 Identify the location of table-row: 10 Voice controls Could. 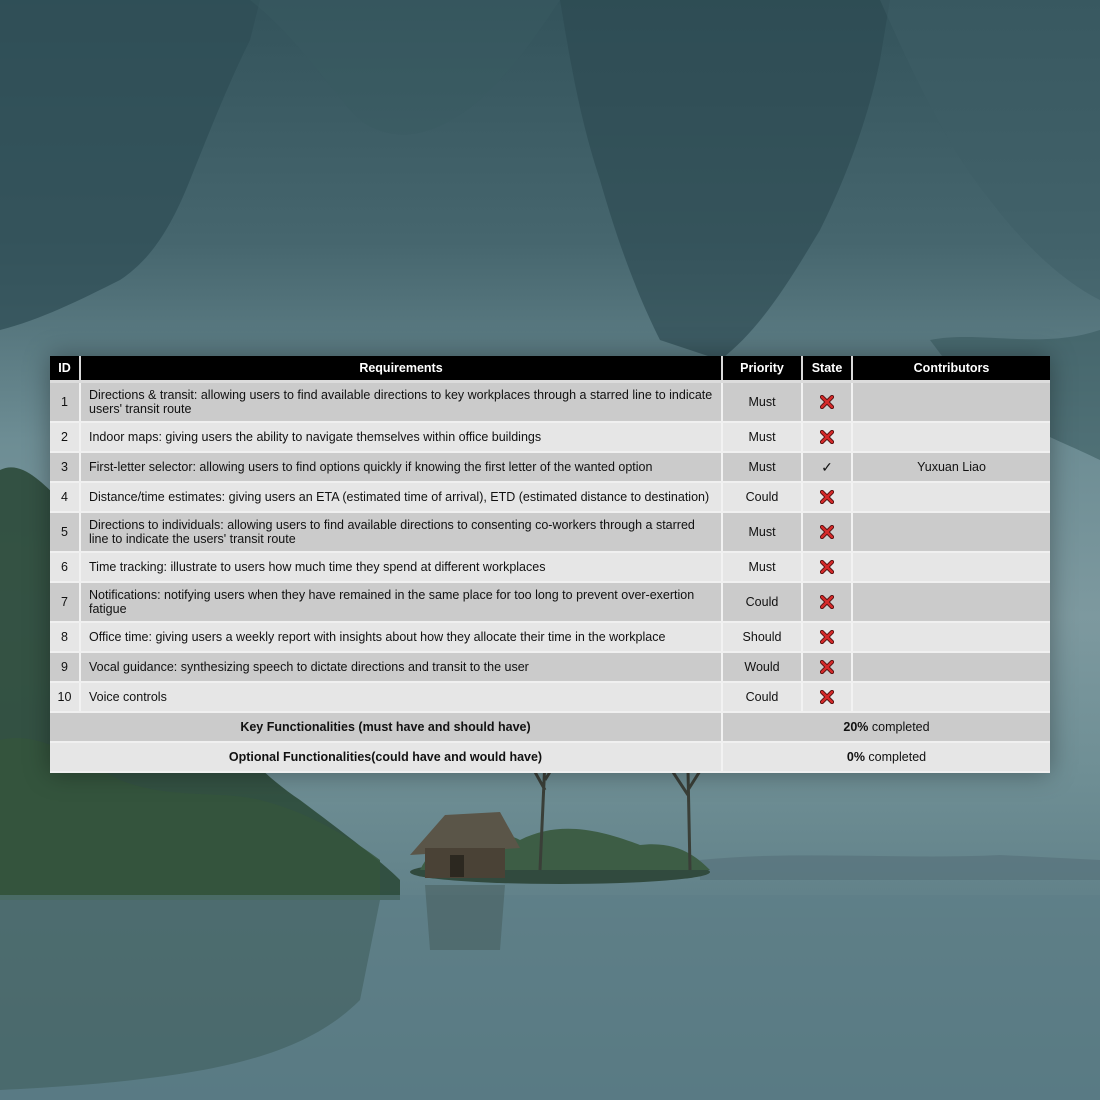
(550, 697).